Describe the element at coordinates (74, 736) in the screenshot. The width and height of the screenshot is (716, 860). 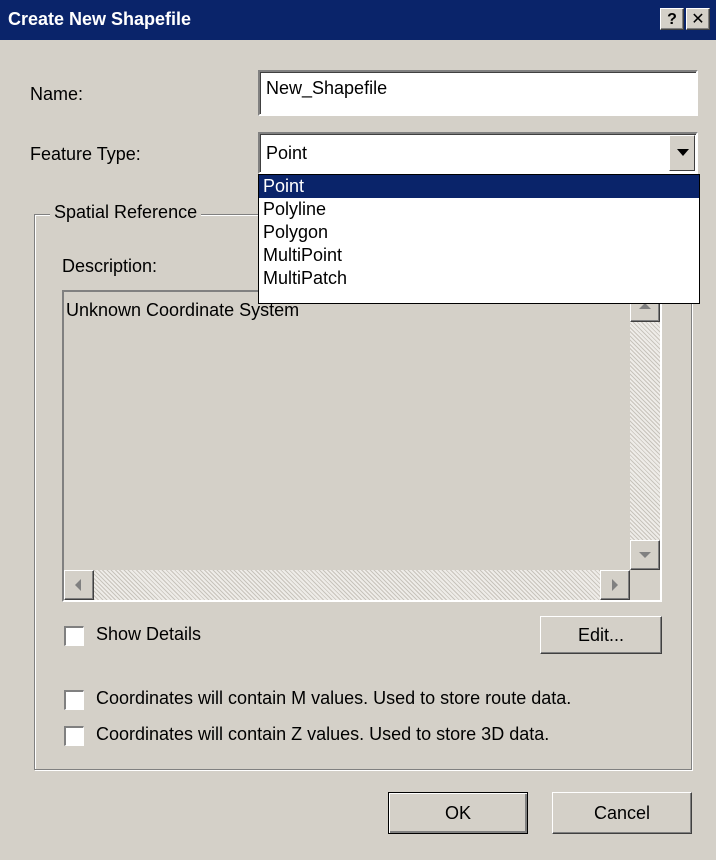
I see `z-values-checkbox` at that location.